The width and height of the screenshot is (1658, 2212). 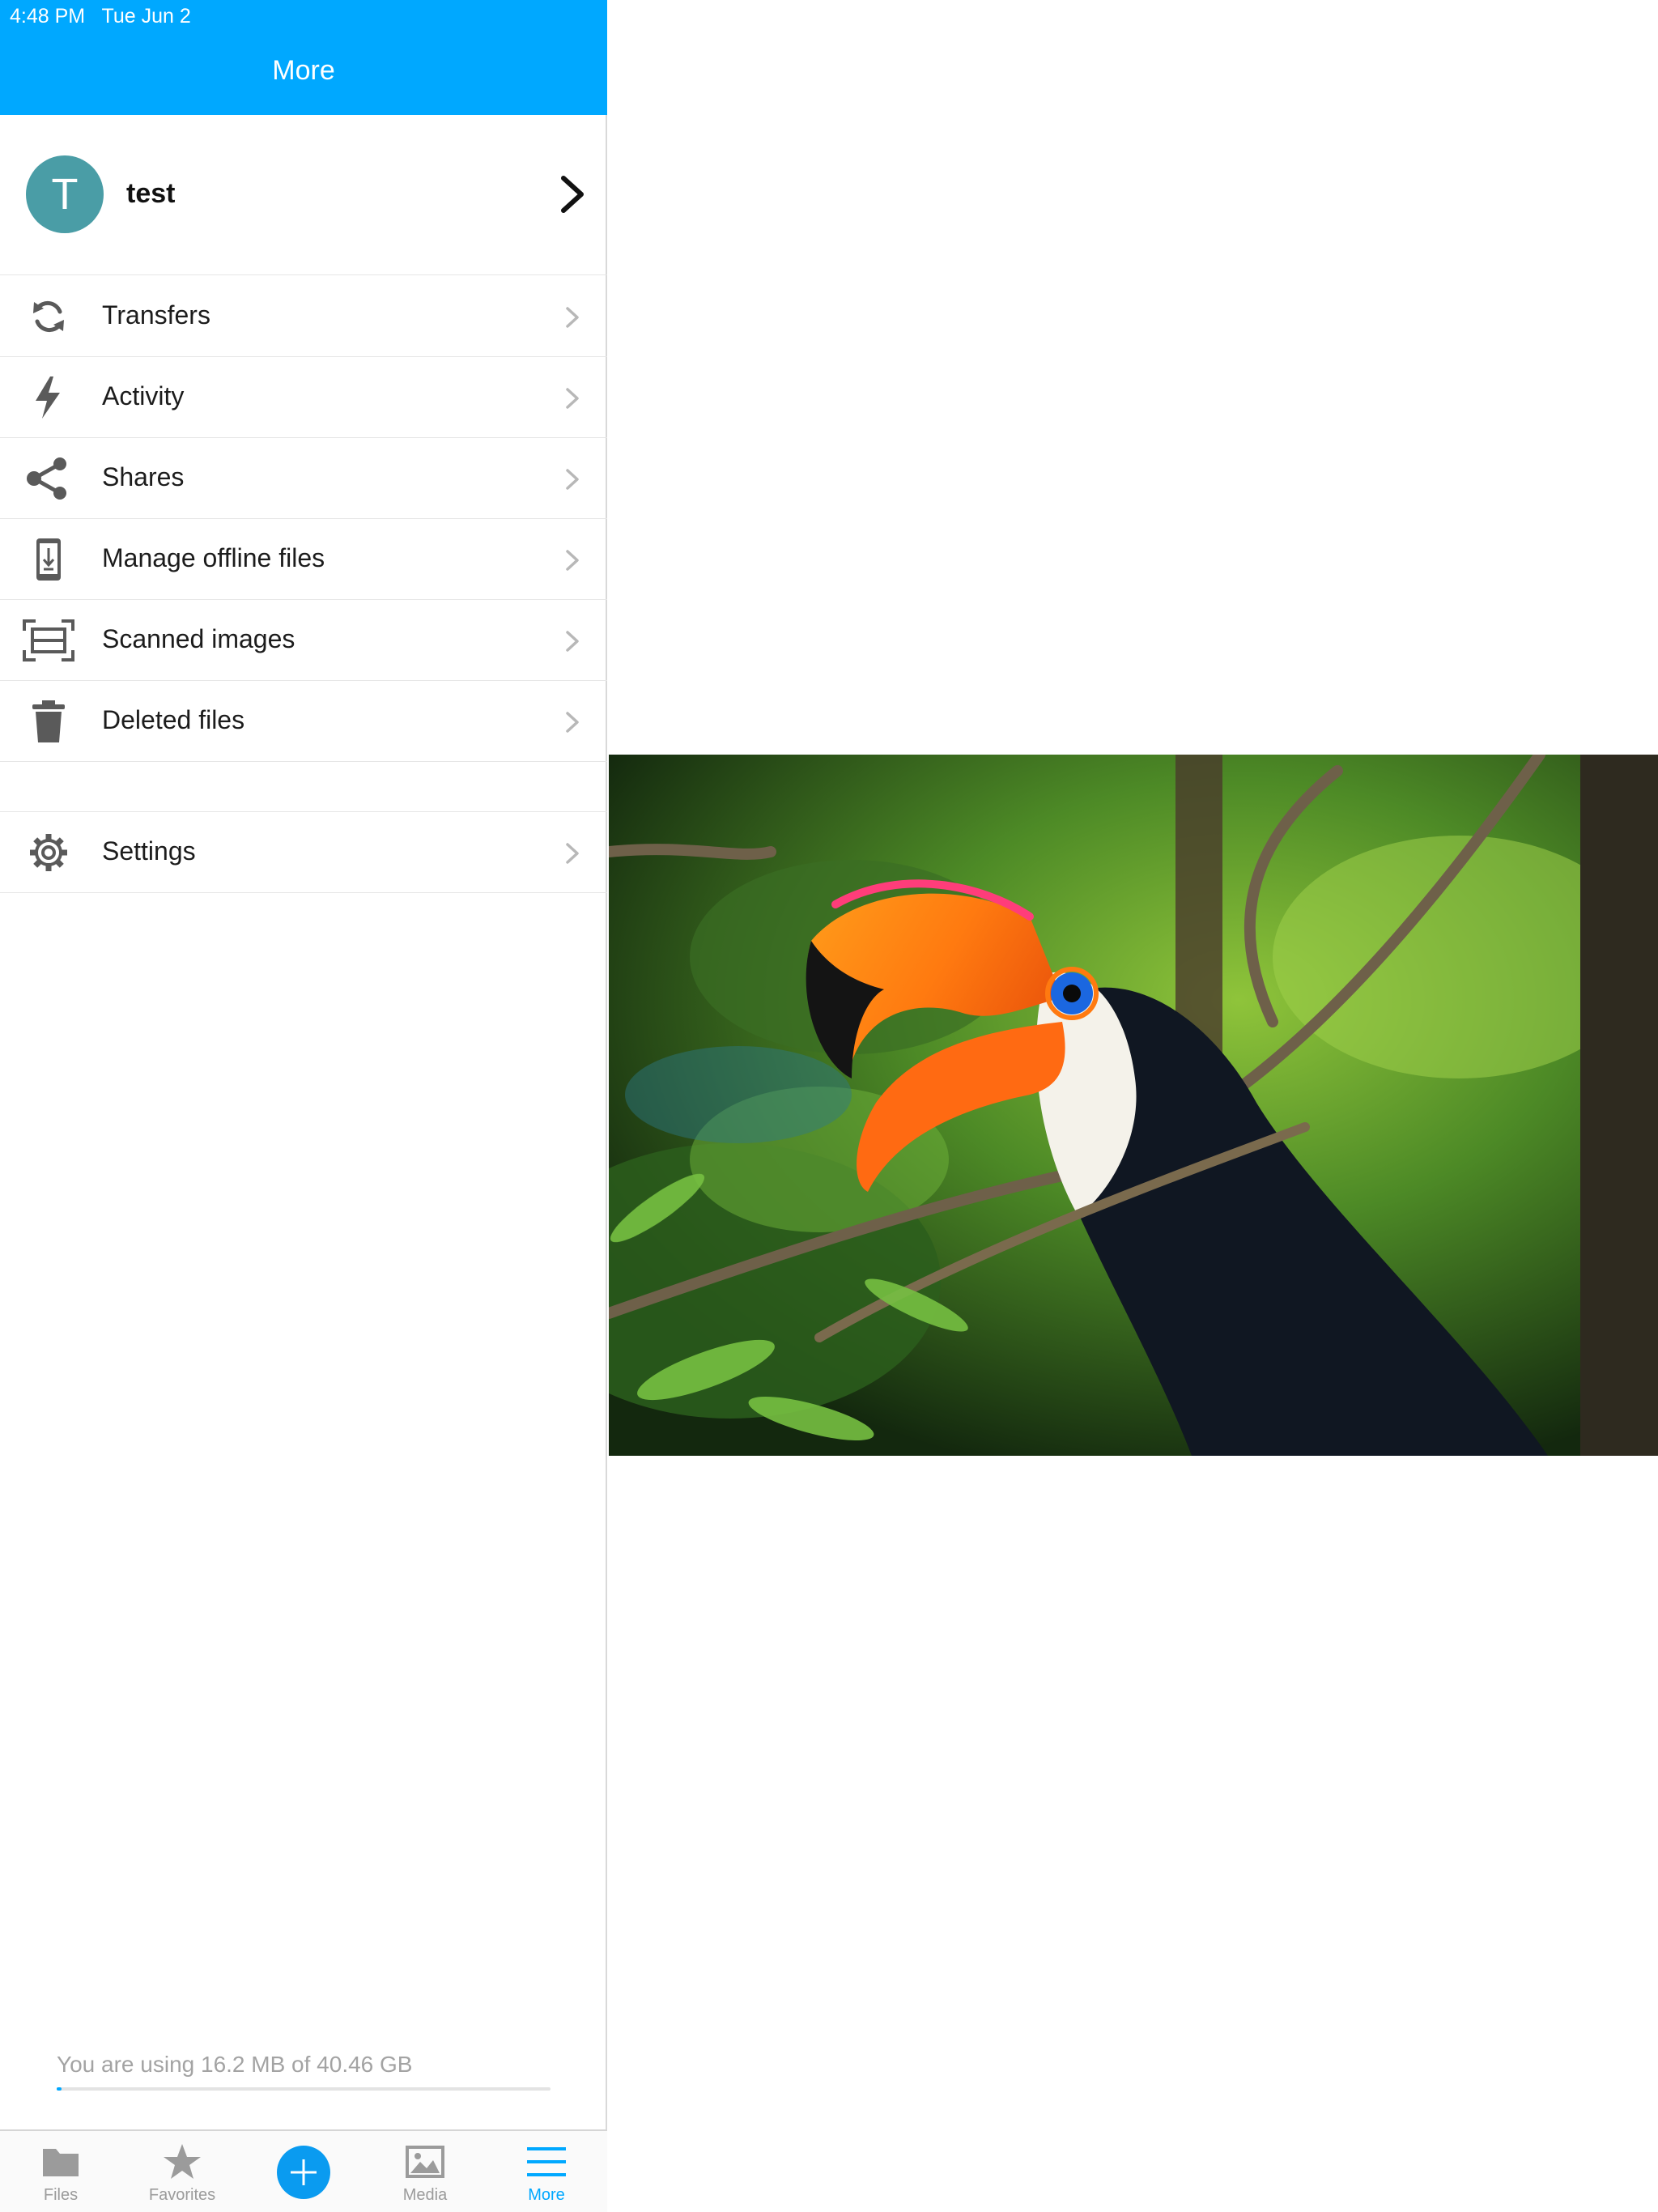 What do you see at coordinates (213, 557) in the screenshot?
I see `menu-item-label: Manage offline files` at bounding box center [213, 557].